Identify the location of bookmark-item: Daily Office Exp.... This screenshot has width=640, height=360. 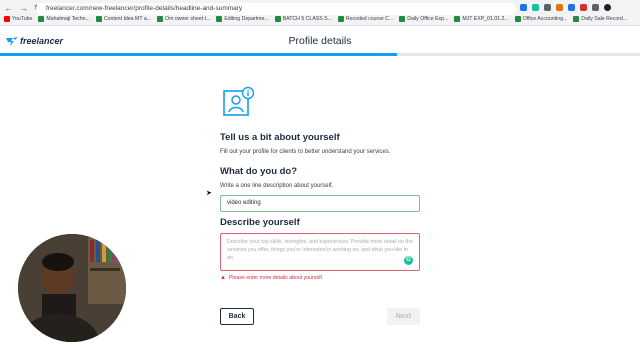
(423, 19).